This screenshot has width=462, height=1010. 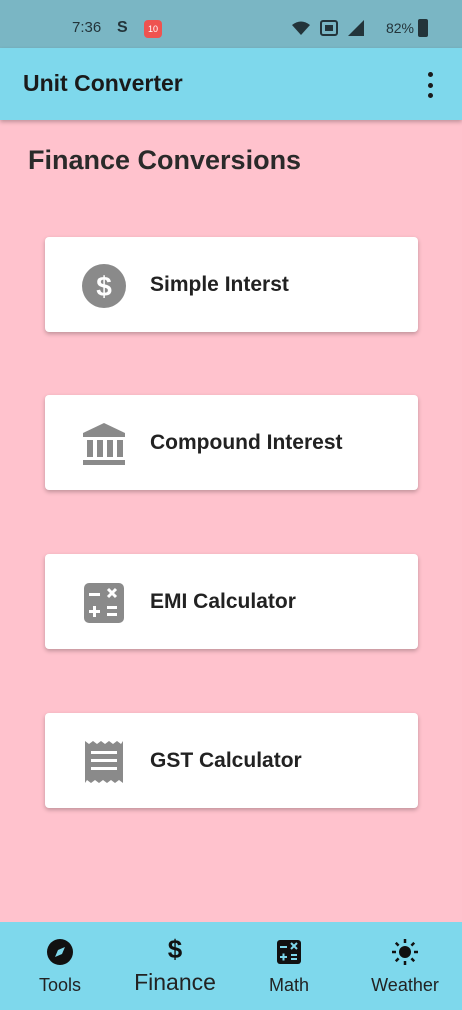 I want to click on card-label: GST Calculator, so click(x=226, y=760).